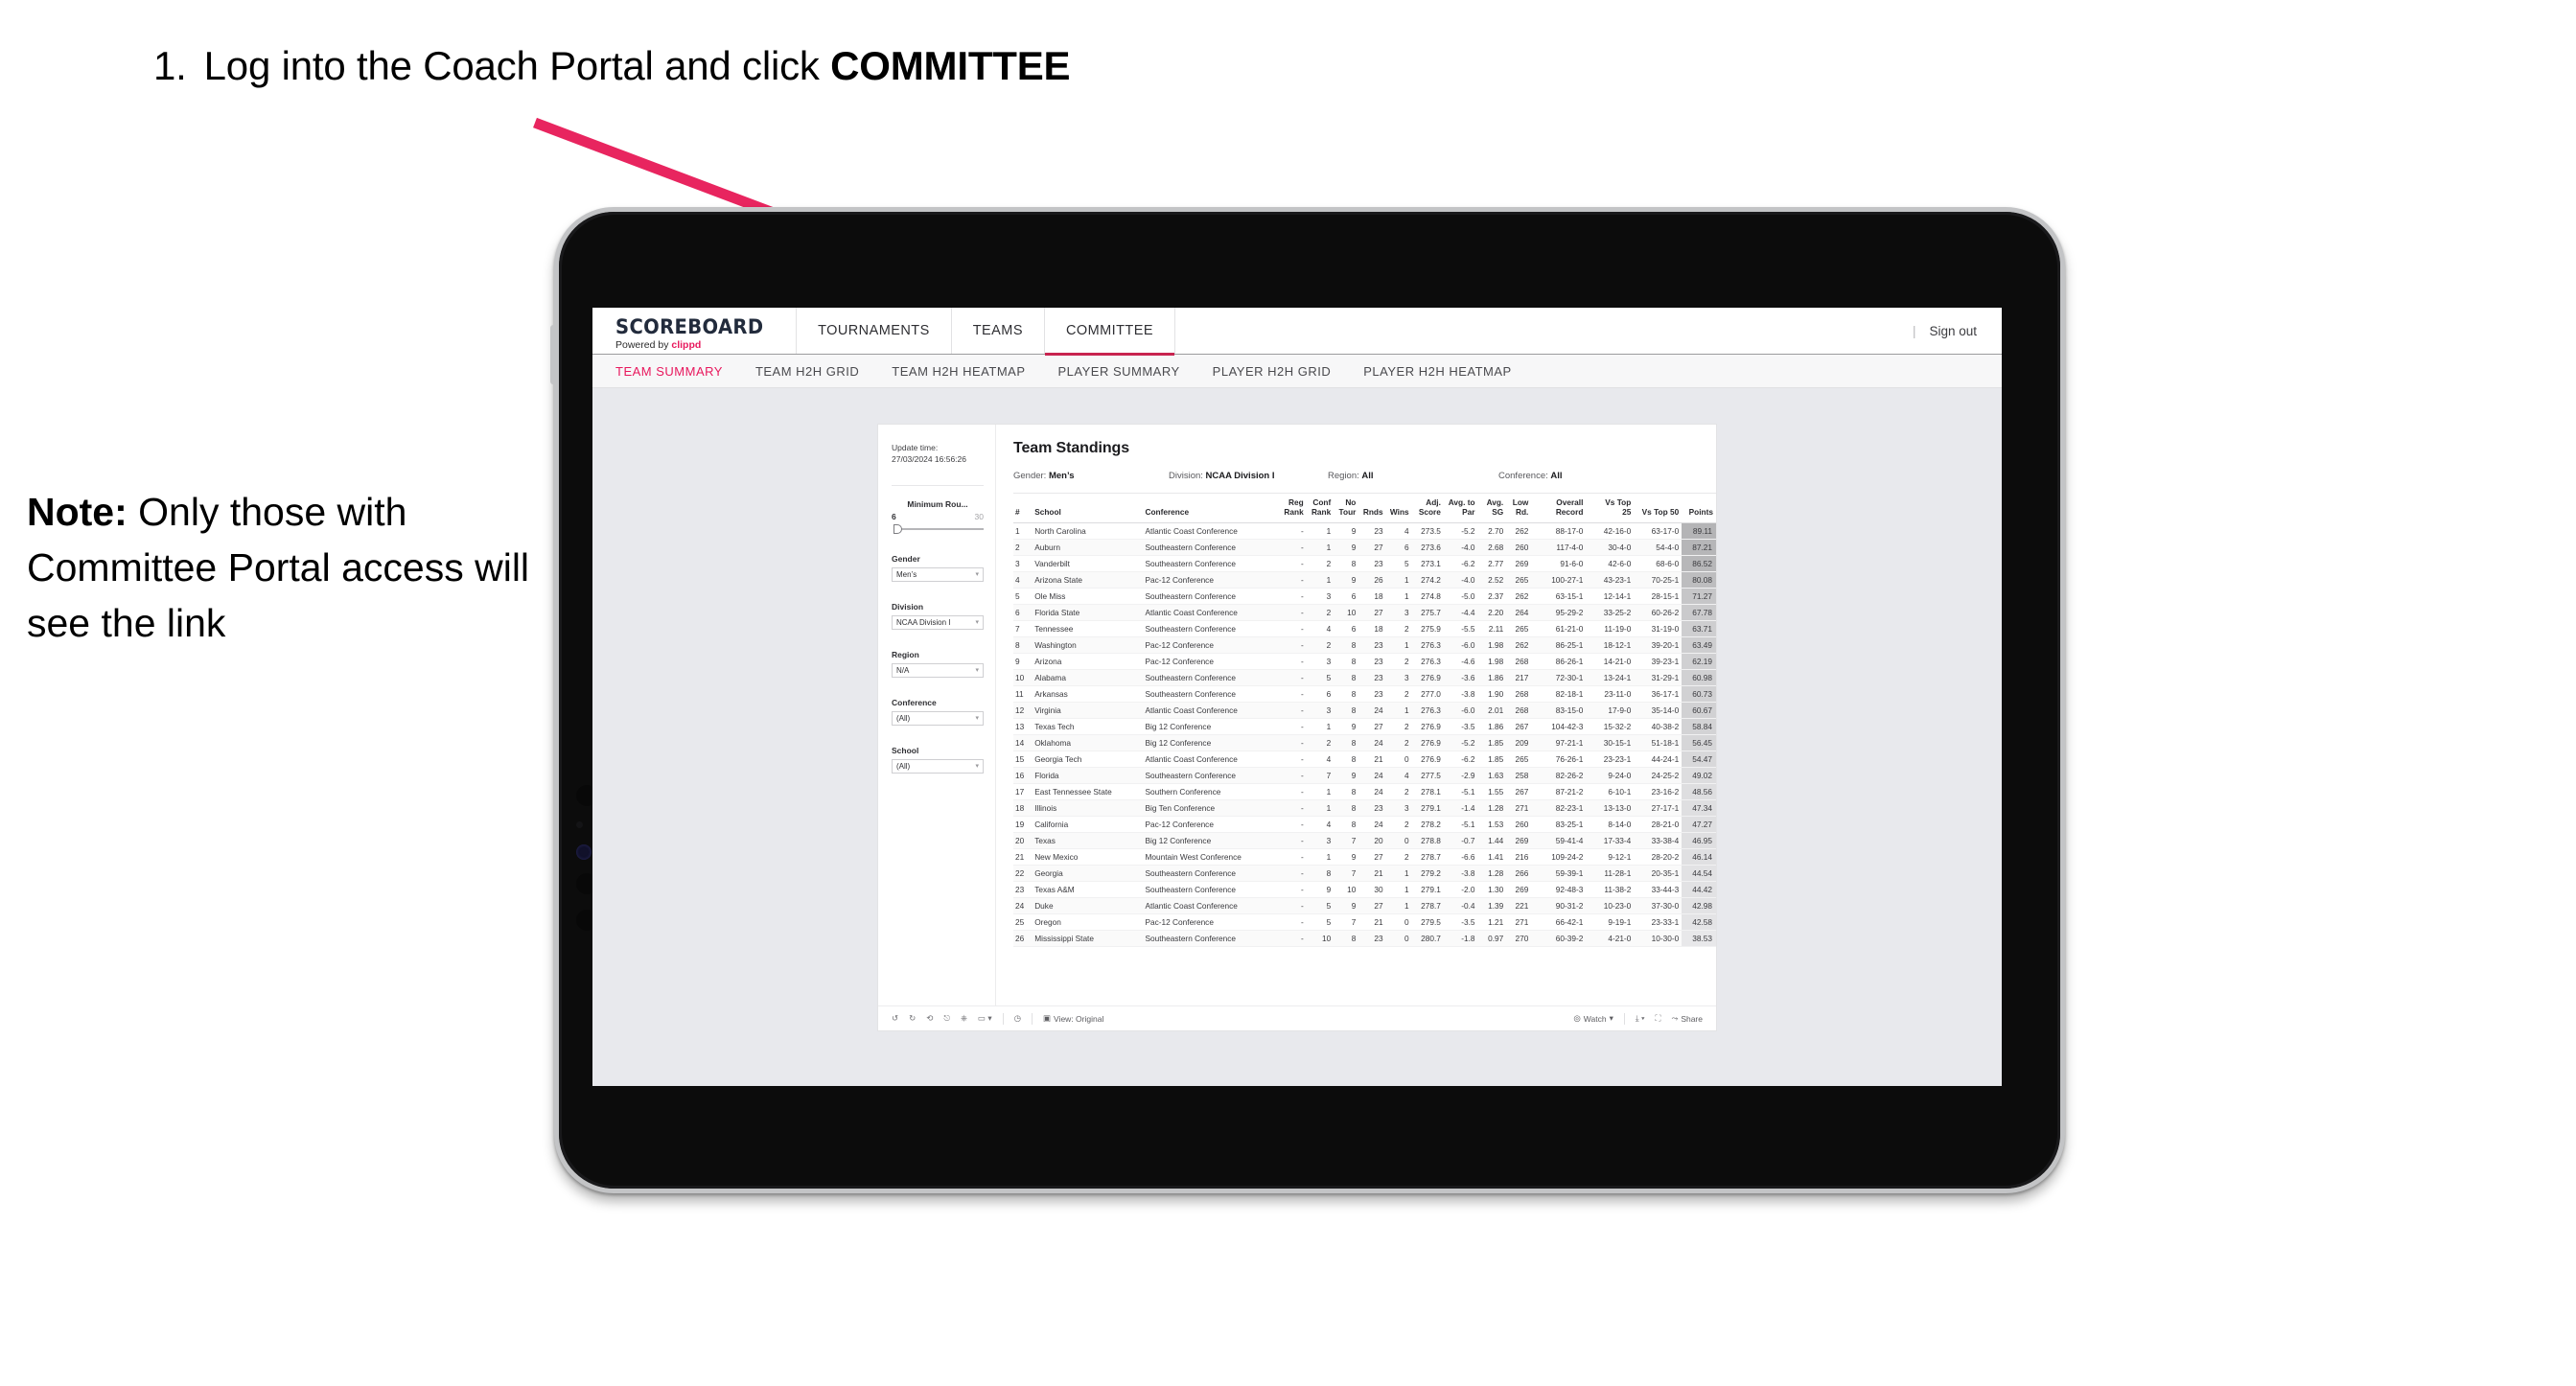 The height and width of the screenshot is (1386, 2576). Describe the element at coordinates (1398, 509) in the screenshot. I see `column-header-wins: Wins` at that location.